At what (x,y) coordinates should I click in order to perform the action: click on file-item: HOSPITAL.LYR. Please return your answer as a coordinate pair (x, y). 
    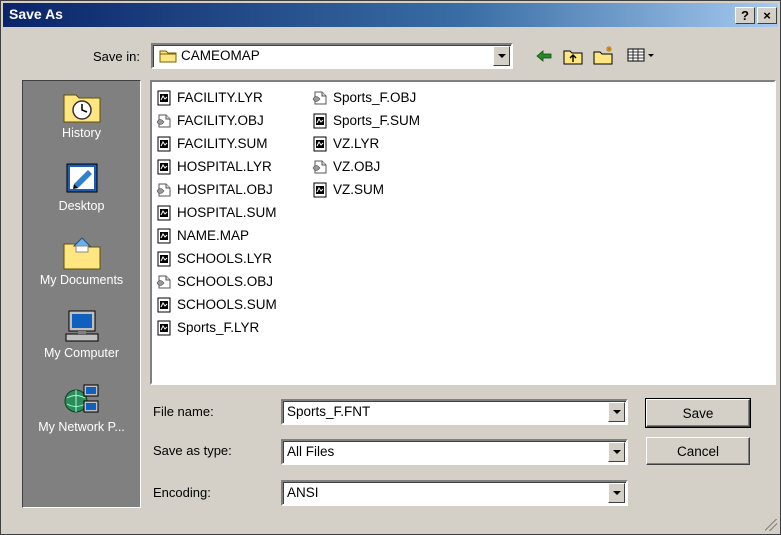
    Looking at the image, I should click on (216, 166).